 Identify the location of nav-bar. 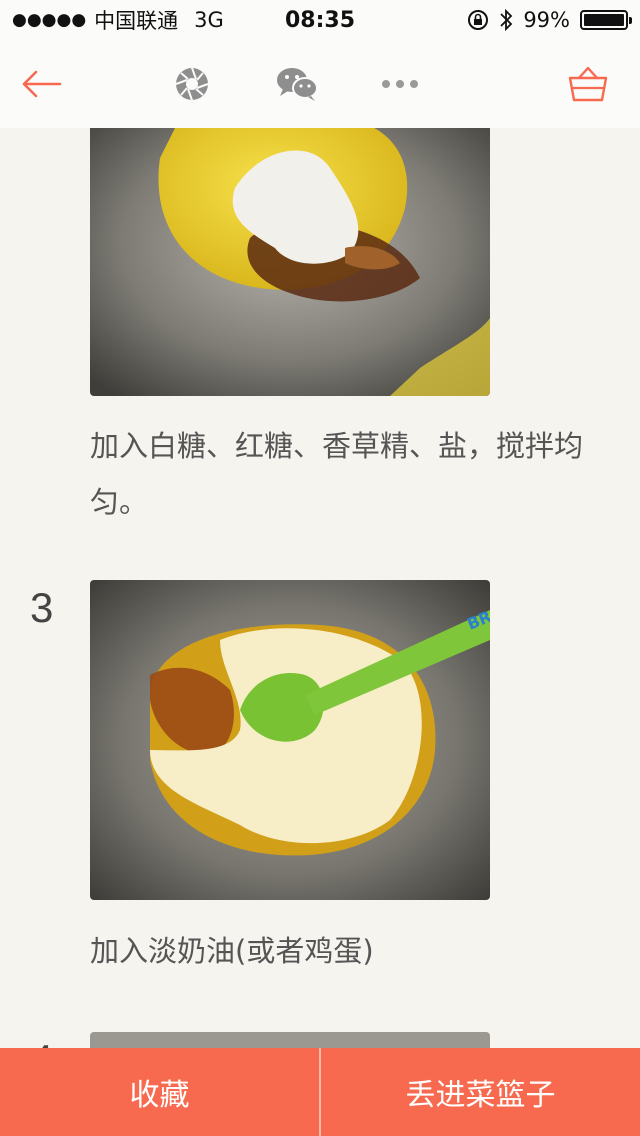
(320, 84).